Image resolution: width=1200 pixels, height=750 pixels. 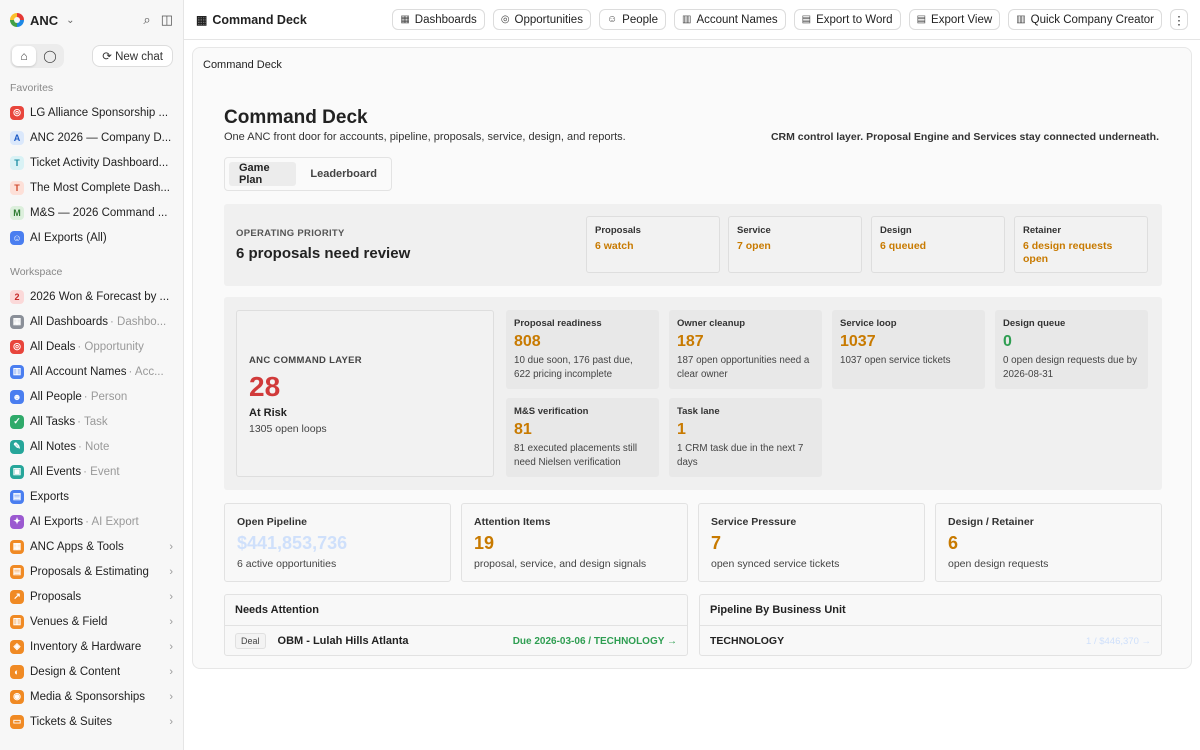 I want to click on sidebar-item-notes: ✎ All Notes · Note, so click(x=91, y=446).